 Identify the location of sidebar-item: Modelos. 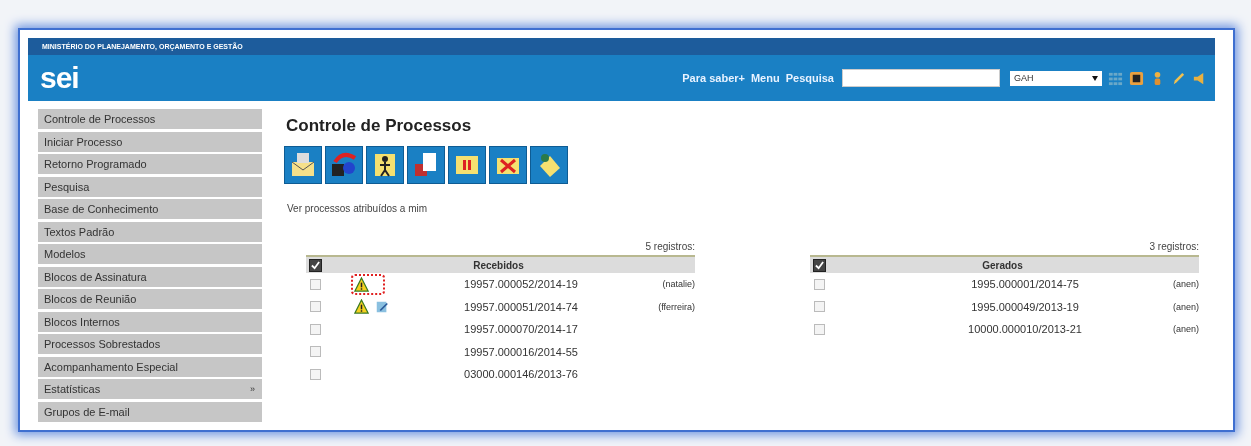
(150, 254).